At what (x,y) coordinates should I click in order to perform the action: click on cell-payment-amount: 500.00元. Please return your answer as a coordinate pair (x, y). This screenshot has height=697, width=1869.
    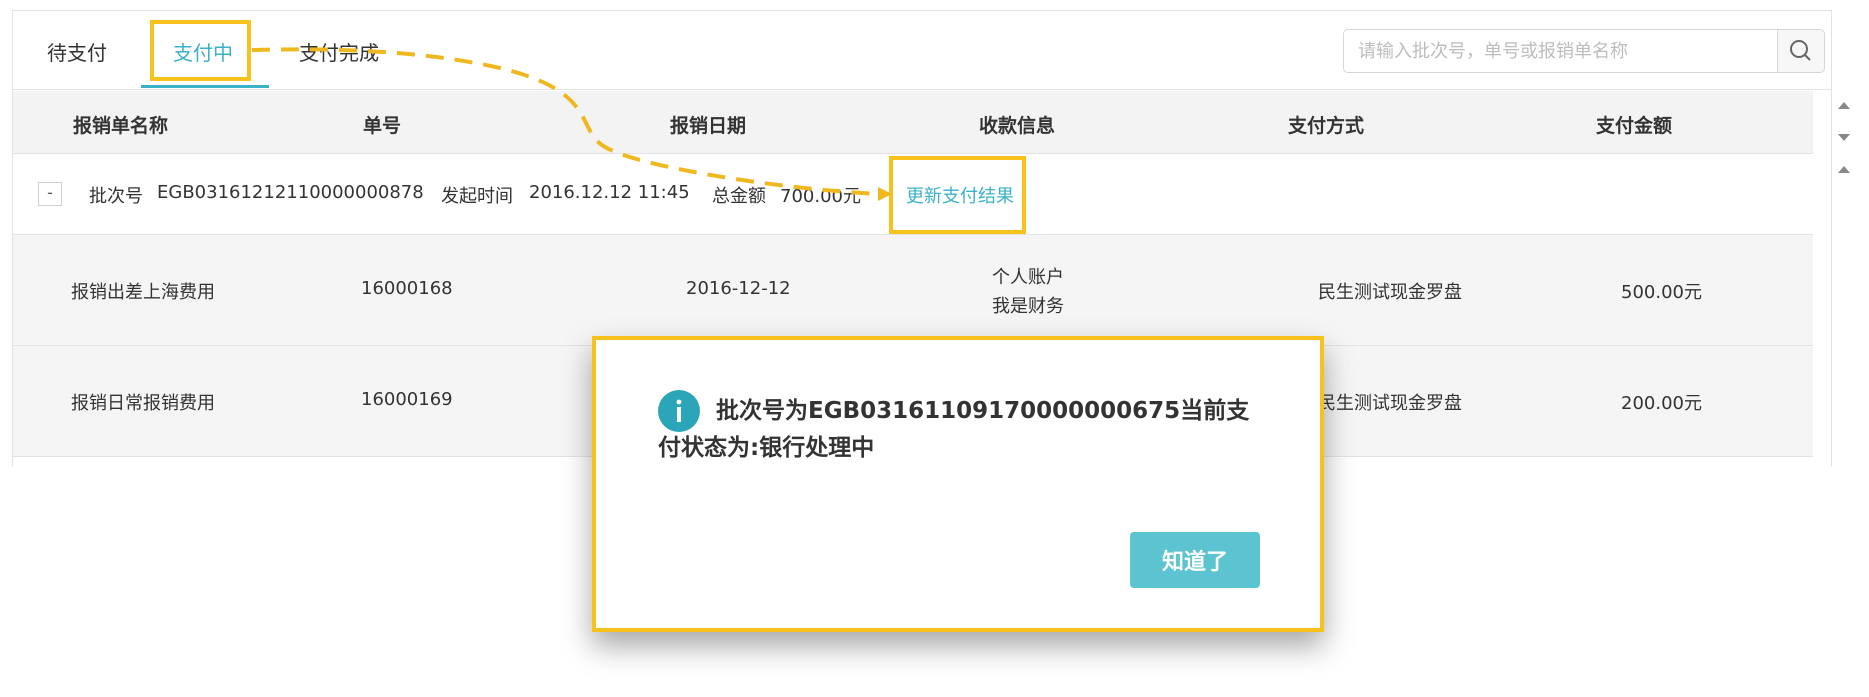
    Looking at the image, I should click on (1661, 292).